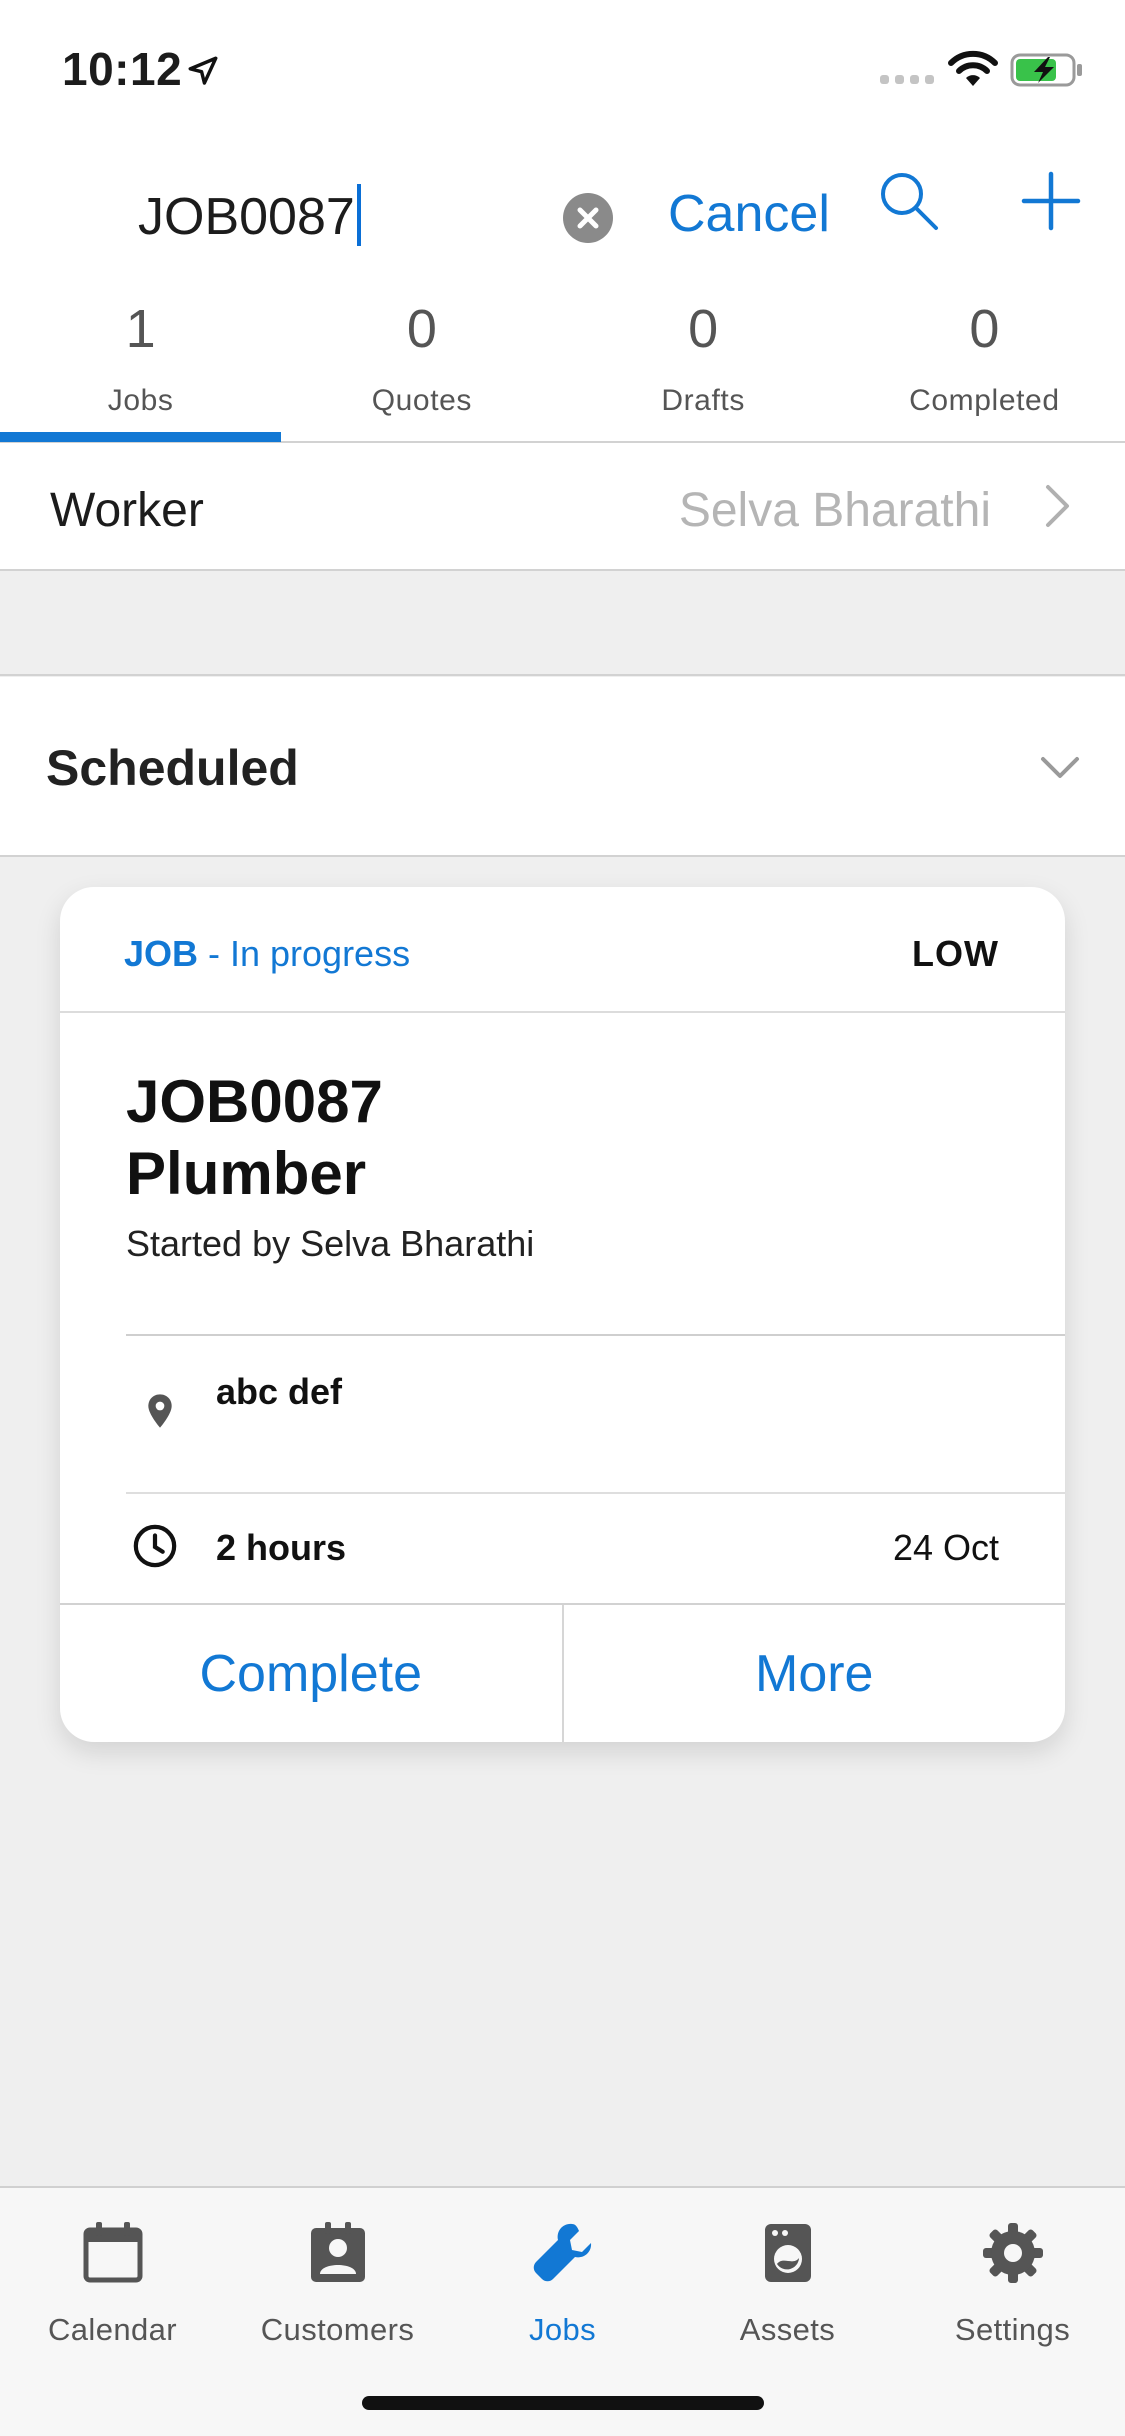 The width and height of the screenshot is (1125, 2436). Describe the element at coordinates (203, 70) in the screenshot. I see `location-arrow-icon` at that location.